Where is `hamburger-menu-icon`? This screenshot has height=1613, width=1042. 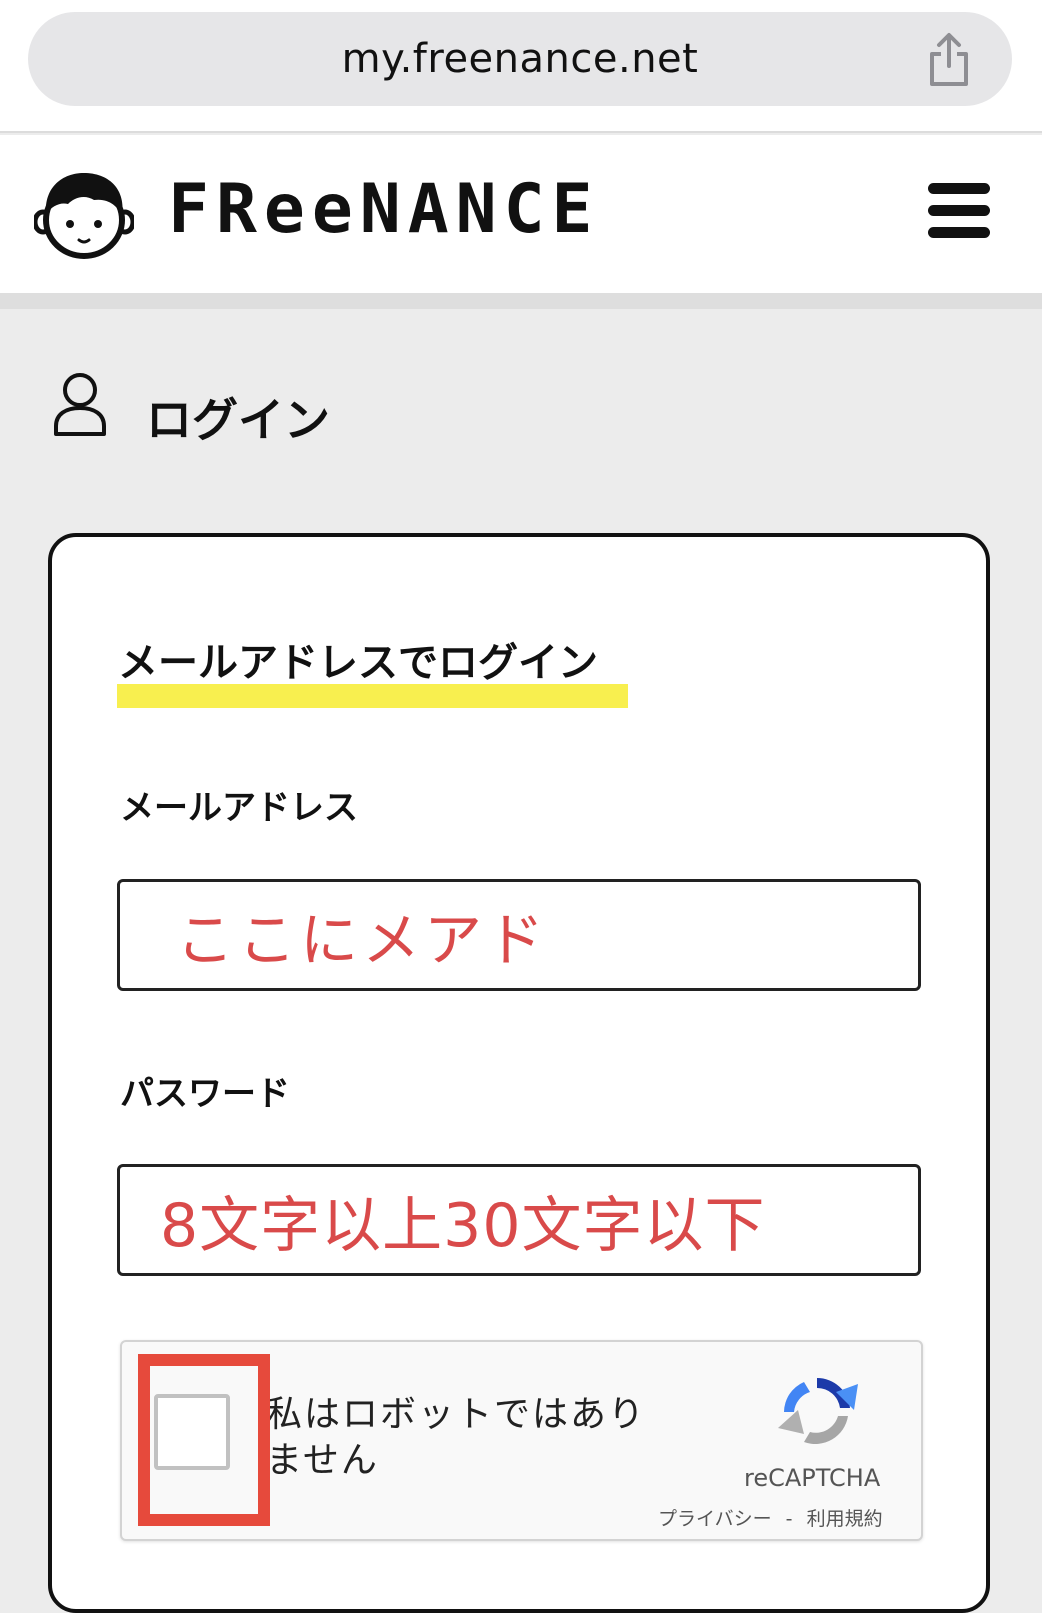
hamburger-menu-icon is located at coordinates (959, 212).